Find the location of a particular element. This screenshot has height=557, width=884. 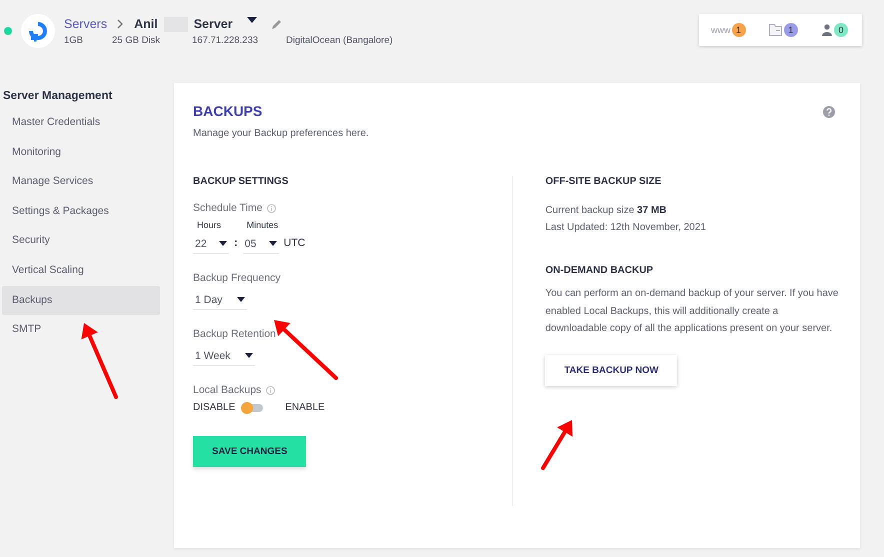

toggle-label: ENABLE is located at coordinates (305, 407).